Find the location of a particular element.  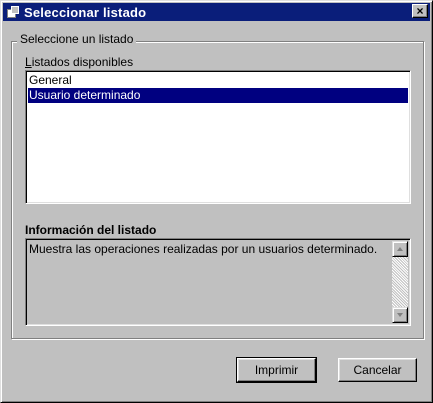

cancel-button: Cancelar is located at coordinates (377, 370).